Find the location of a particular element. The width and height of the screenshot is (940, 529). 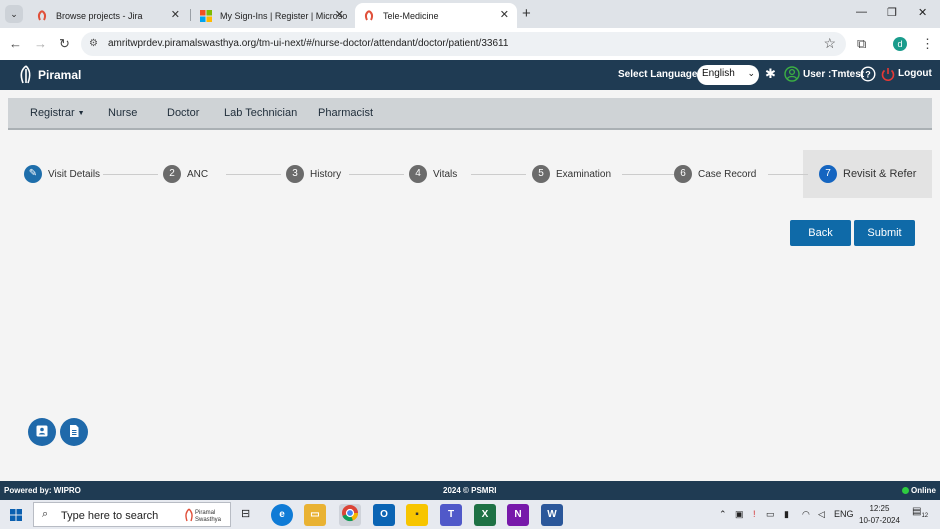

step-number: 2 is located at coordinates (172, 174).